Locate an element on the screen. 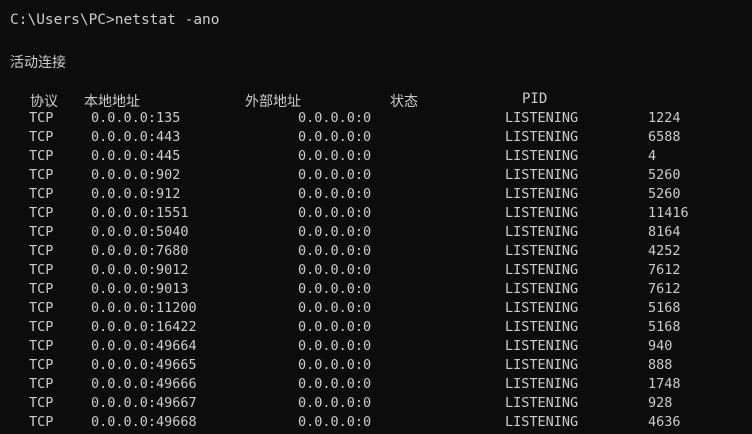 Image resolution: width=752 pixels, height=434 pixels. cell-pid: 4252 is located at coordinates (664, 251).